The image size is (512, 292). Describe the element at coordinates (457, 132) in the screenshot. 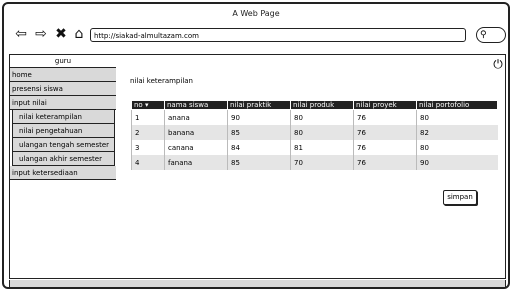

I see `cell-portofolio: 82` at that location.